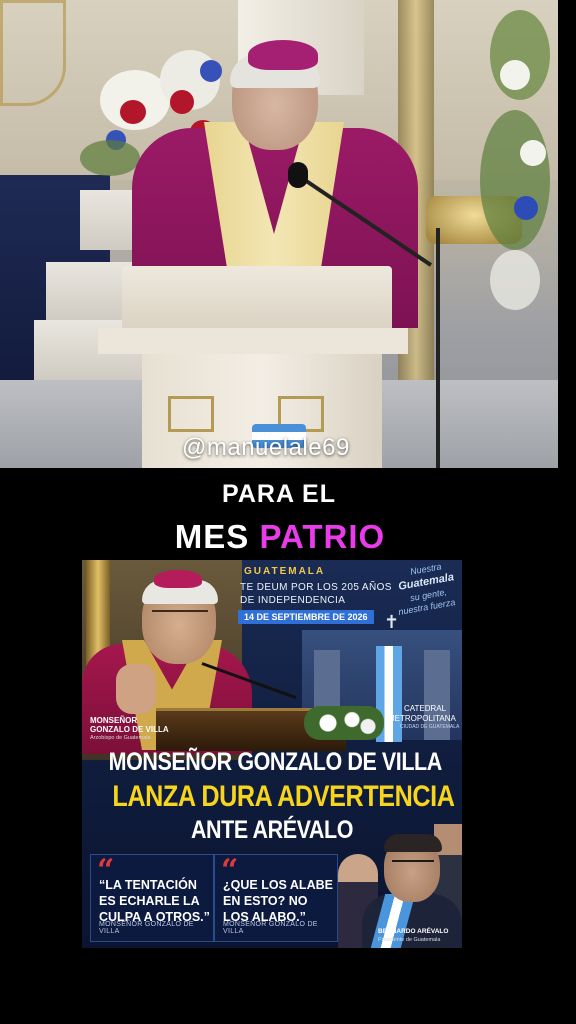 This screenshot has width=576, height=1024. What do you see at coordinates (413, 843) in the screenshot?
I see `hair` at bounding box center [413, 843].